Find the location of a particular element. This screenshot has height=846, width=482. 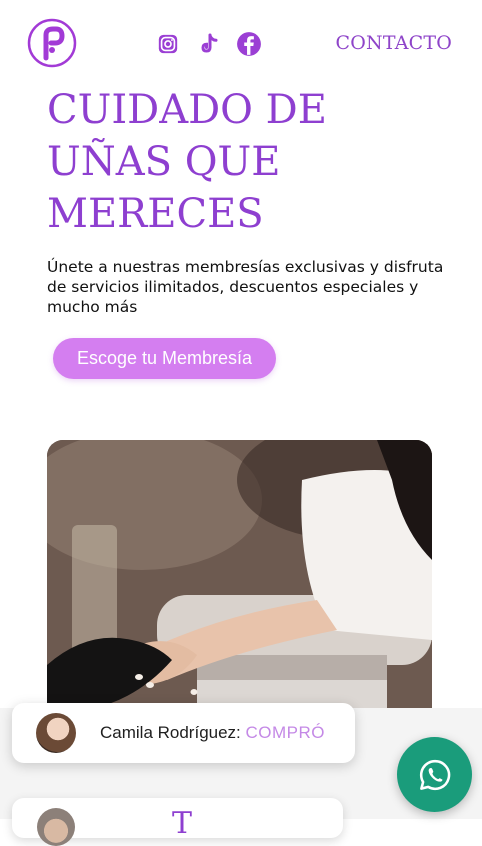

notification-text: Camila Rodríguez: COMPRÓ is located at coordinates (212, 733).